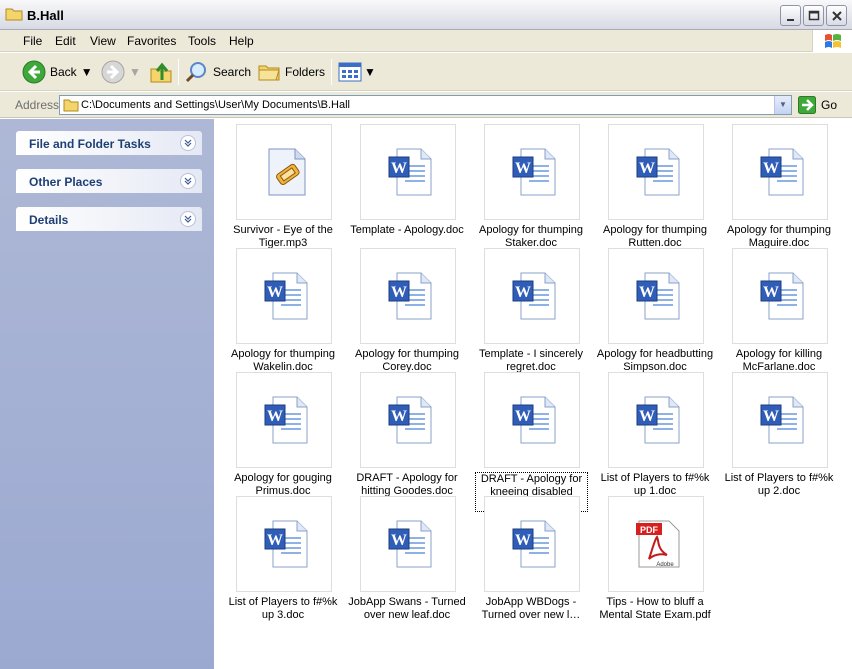 The height and width of the screenshot is (669, 852). I want to click on file-name: Apology for thumping Rutten.doc, so click(655, 237).